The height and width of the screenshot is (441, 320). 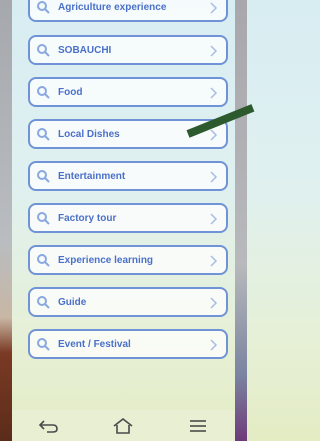 What do you see at coordinates (128, 218) in the screenshot?
I see `category-item-factory-tour: Factory tour` at bounding box center [128, 218].